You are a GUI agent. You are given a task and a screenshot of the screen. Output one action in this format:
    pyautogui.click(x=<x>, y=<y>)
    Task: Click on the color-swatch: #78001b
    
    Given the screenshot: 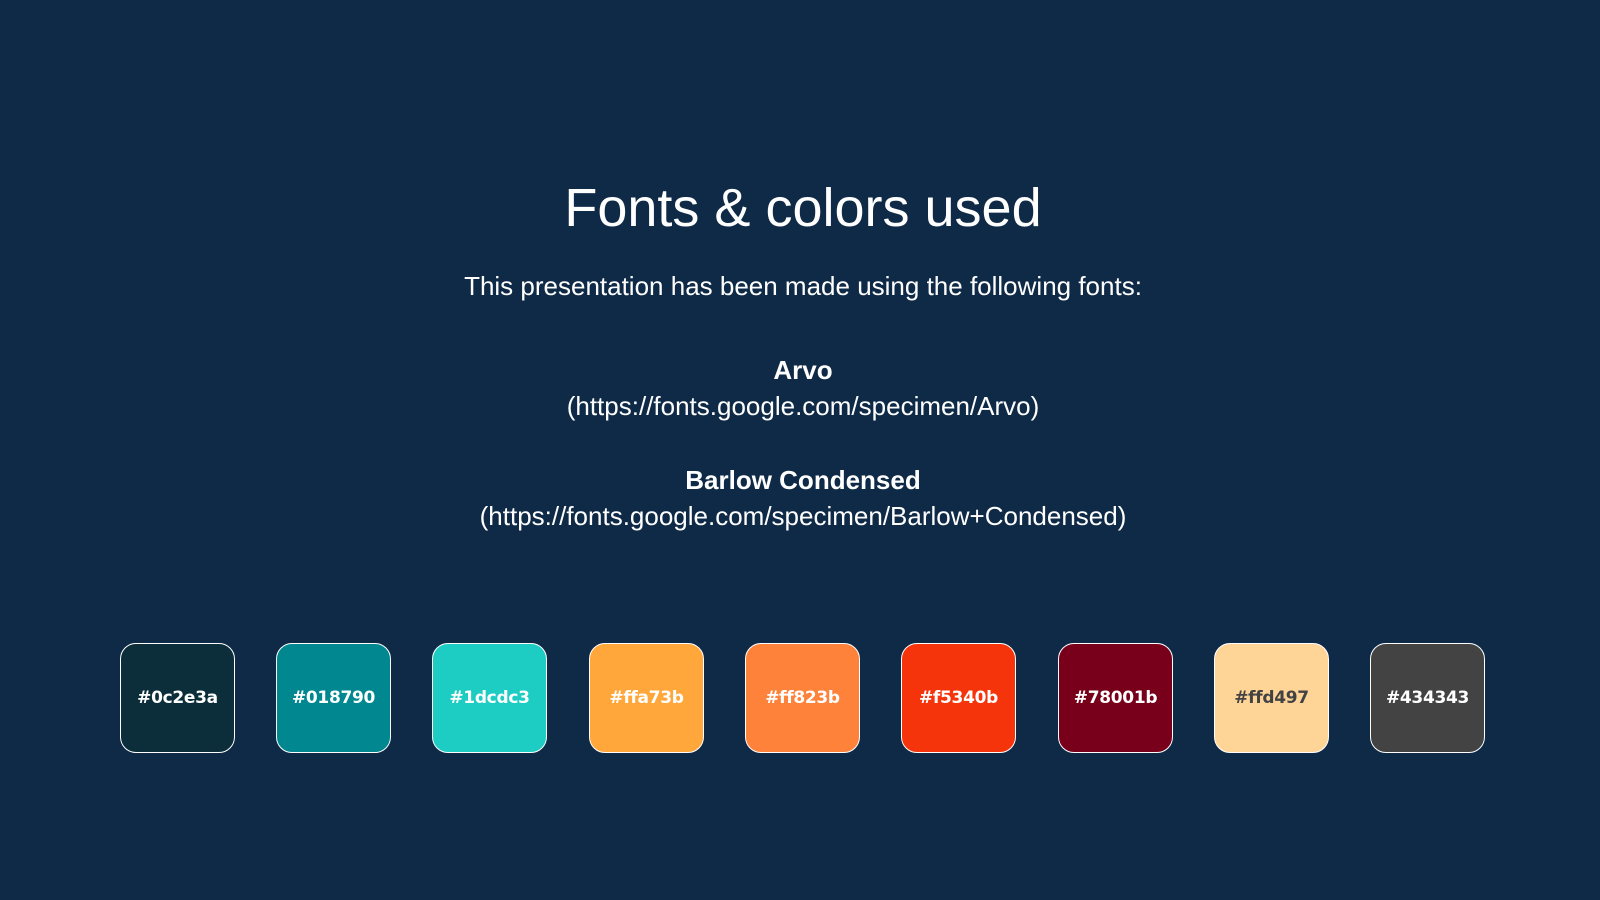 What is the action you would take?
    pyautogui.click(x=1115, y=698)
    